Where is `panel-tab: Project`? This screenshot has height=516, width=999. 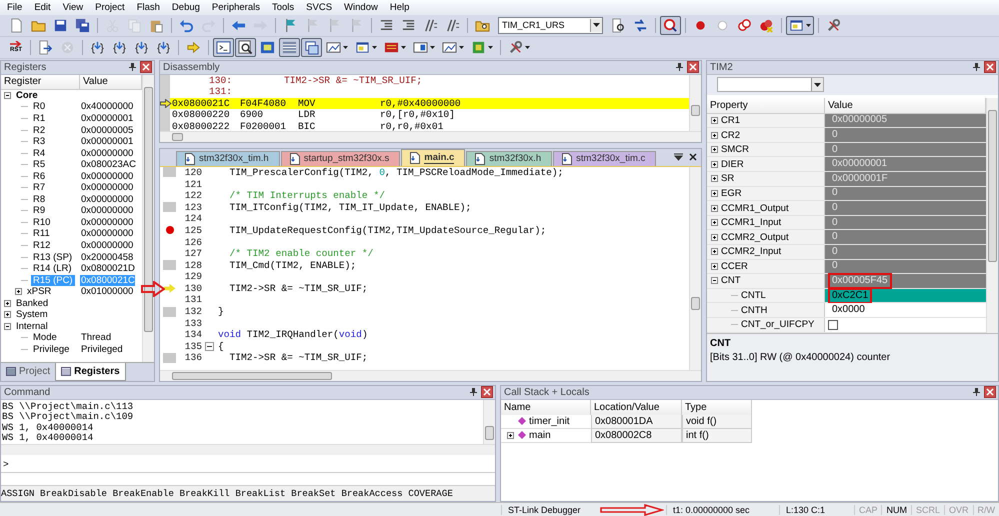 panel-tab: Project is located at coordinates (28, 371).